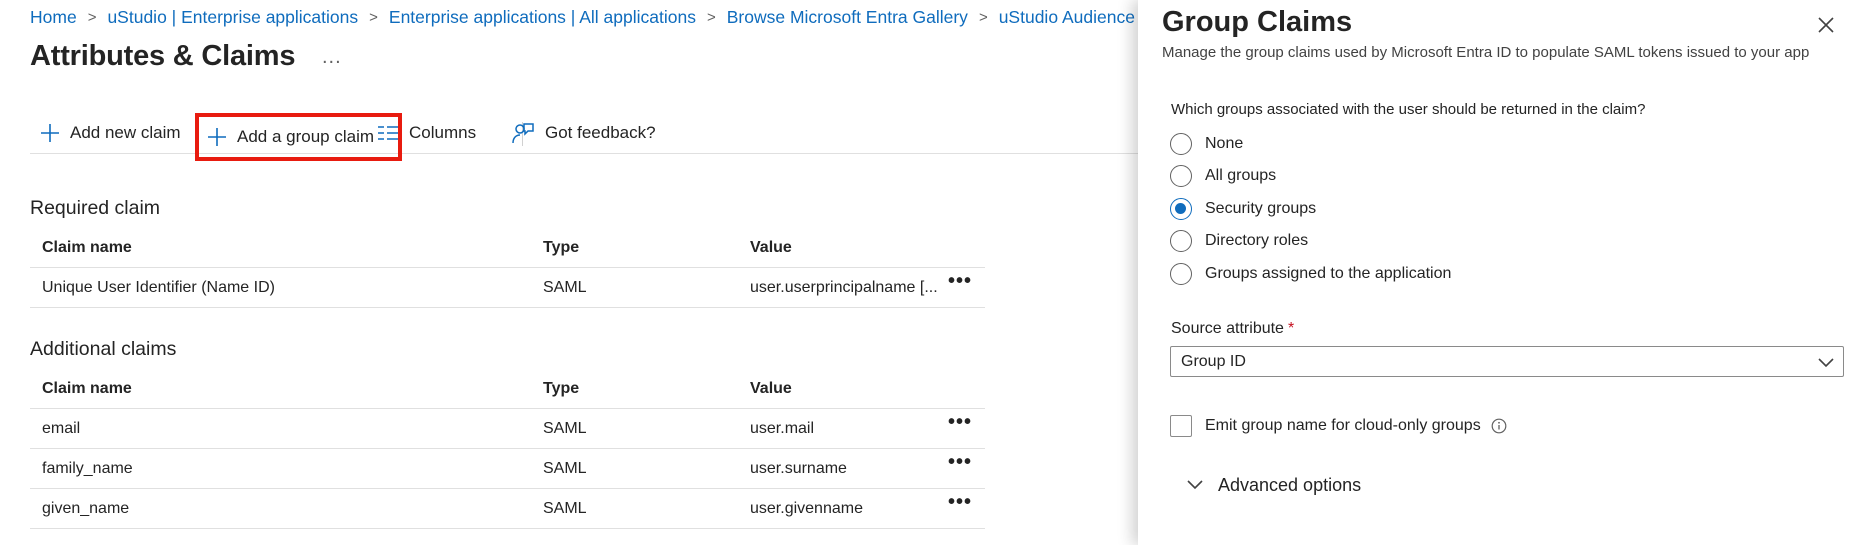 Image resolution: width=1860 pixels, height=545 pixels. What do you see at coordinates (306, 136) in the screenshot?
I see `add-group-claim-label: Add a group claim` at bounding box center [306, 136].